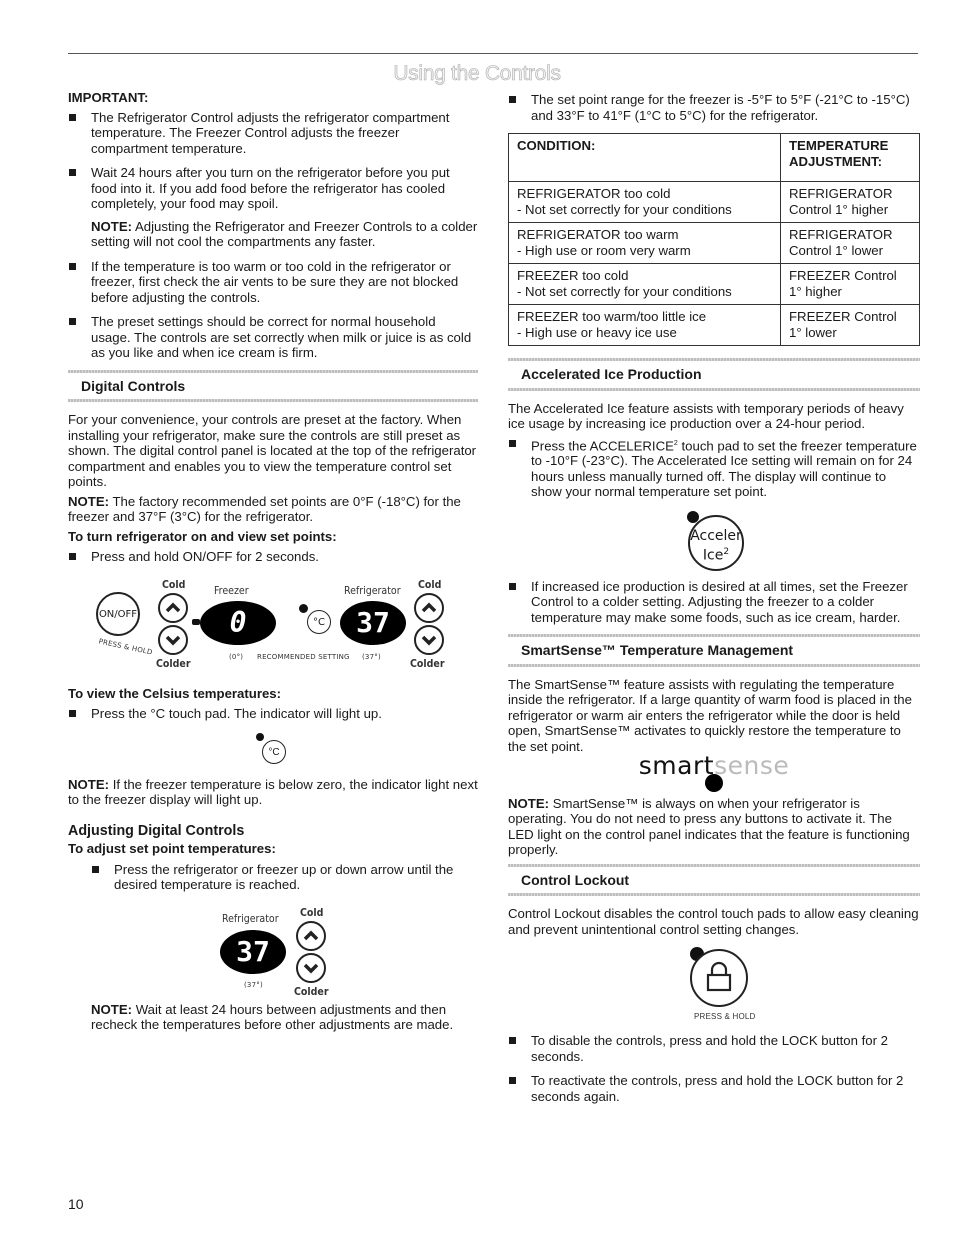 The height and width of the screenshot is (1239, 954). I want to click on section-heading-accelerated-ice: Accelerated Ice Production, so click(714, 374).